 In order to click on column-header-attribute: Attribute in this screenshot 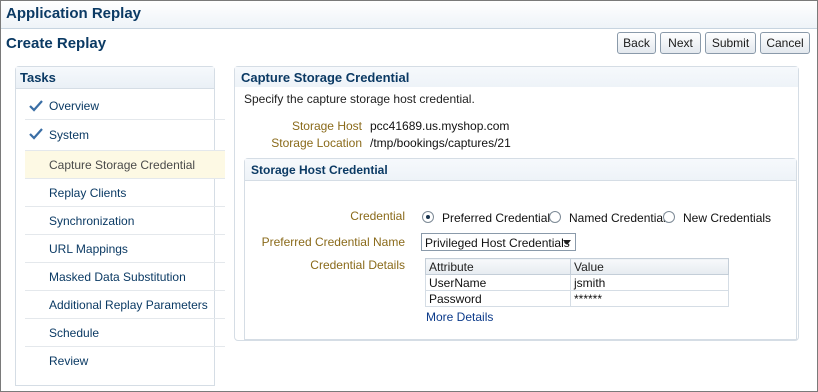, I will do `click(498, 266)`.